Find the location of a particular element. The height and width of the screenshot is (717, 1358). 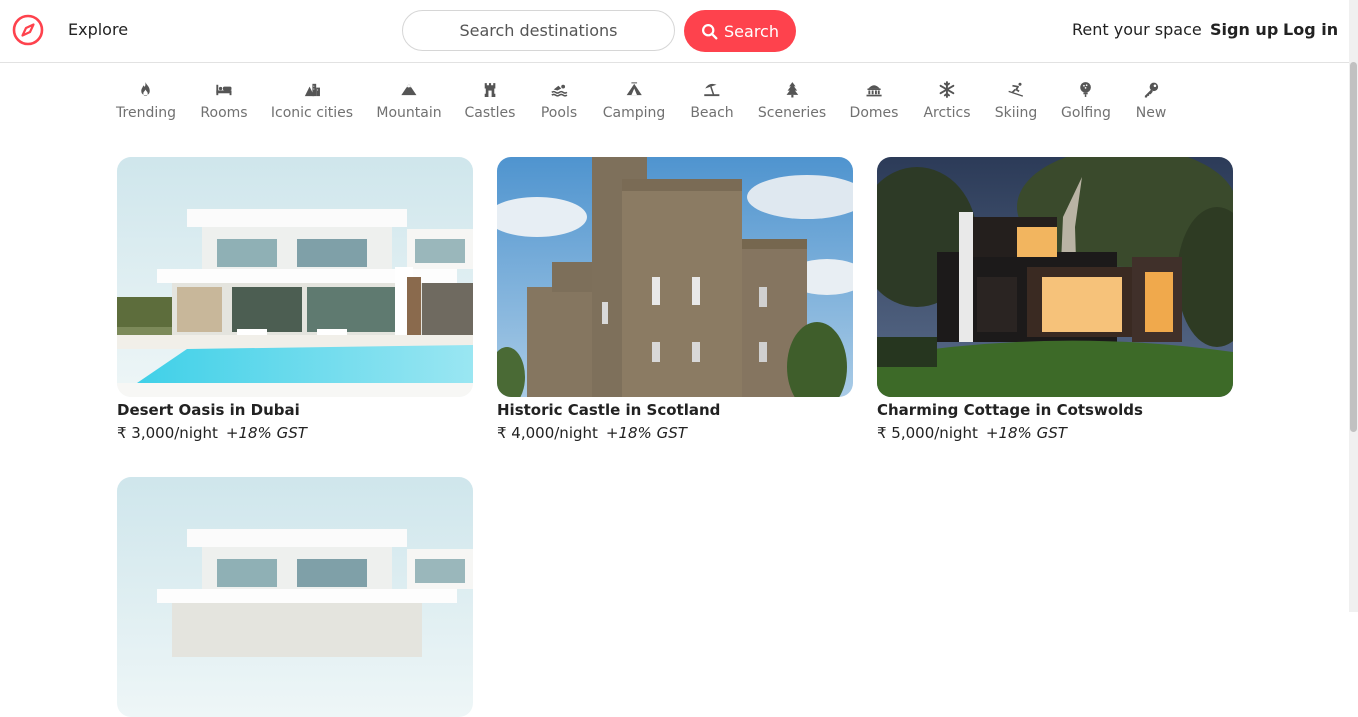

filter-domes: Domes is located at coordinates (874, 99).